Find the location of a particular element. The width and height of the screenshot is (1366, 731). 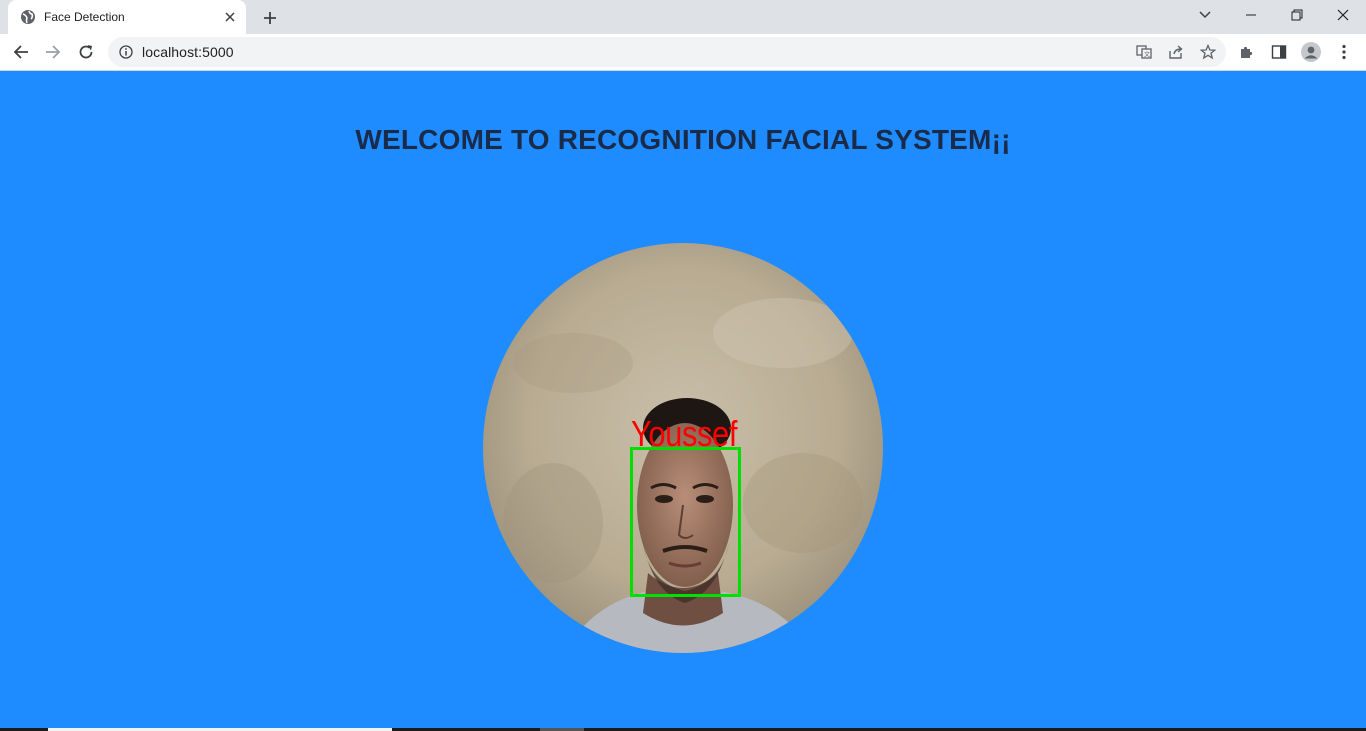

forward-button is located at coordinates (53, 52).